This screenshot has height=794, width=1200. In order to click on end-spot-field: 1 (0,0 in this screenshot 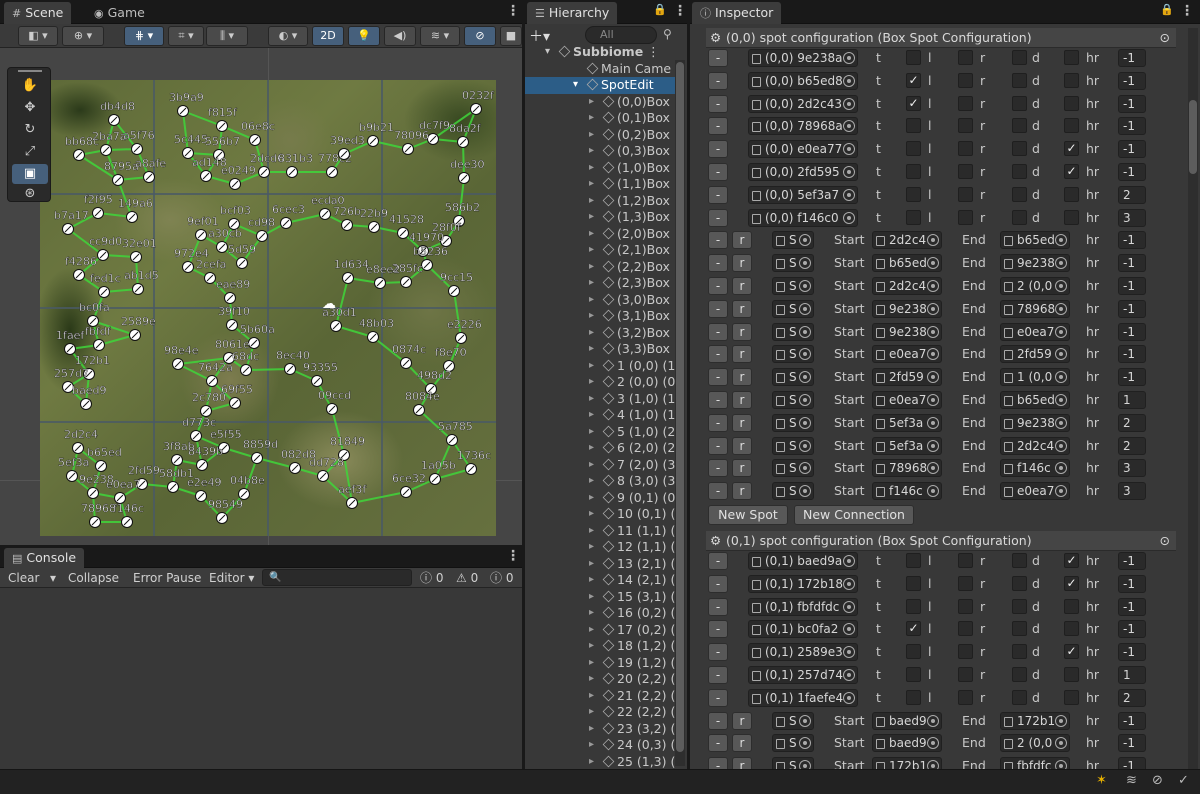, I will do `click(1035, 377)`.